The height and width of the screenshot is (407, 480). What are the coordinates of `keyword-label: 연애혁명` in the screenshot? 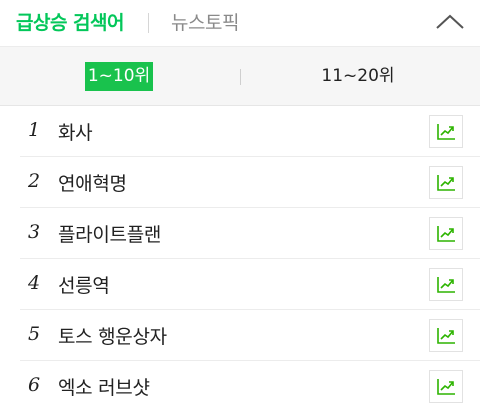 It's located at (92, 182).